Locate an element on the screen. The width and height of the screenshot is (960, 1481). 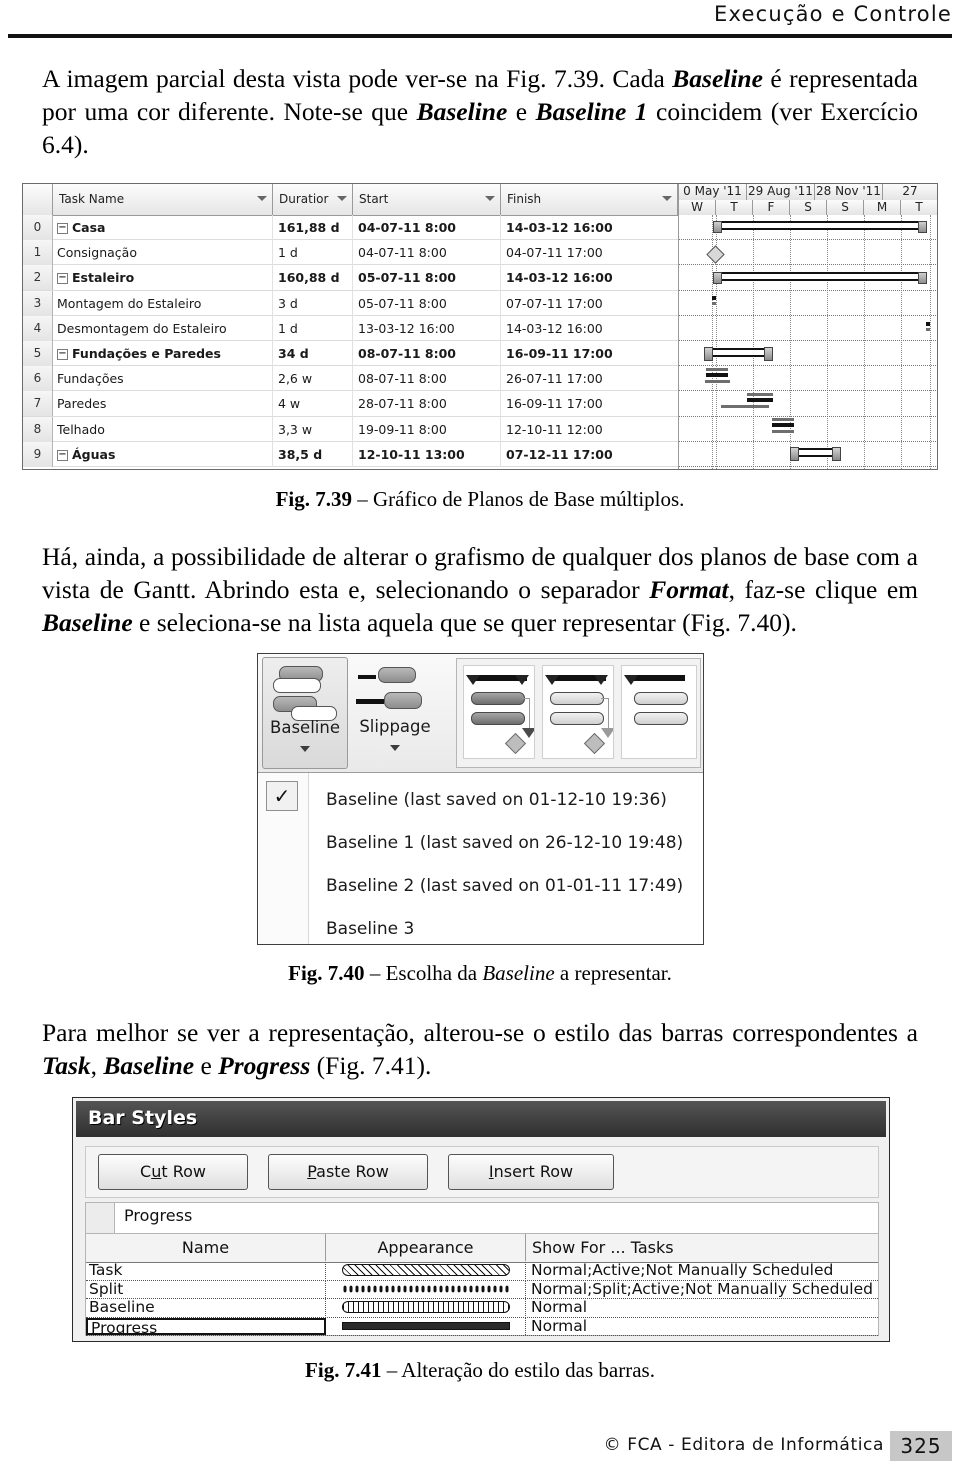
duration-cell: 3,3 w is located at coordinates (313, 429).